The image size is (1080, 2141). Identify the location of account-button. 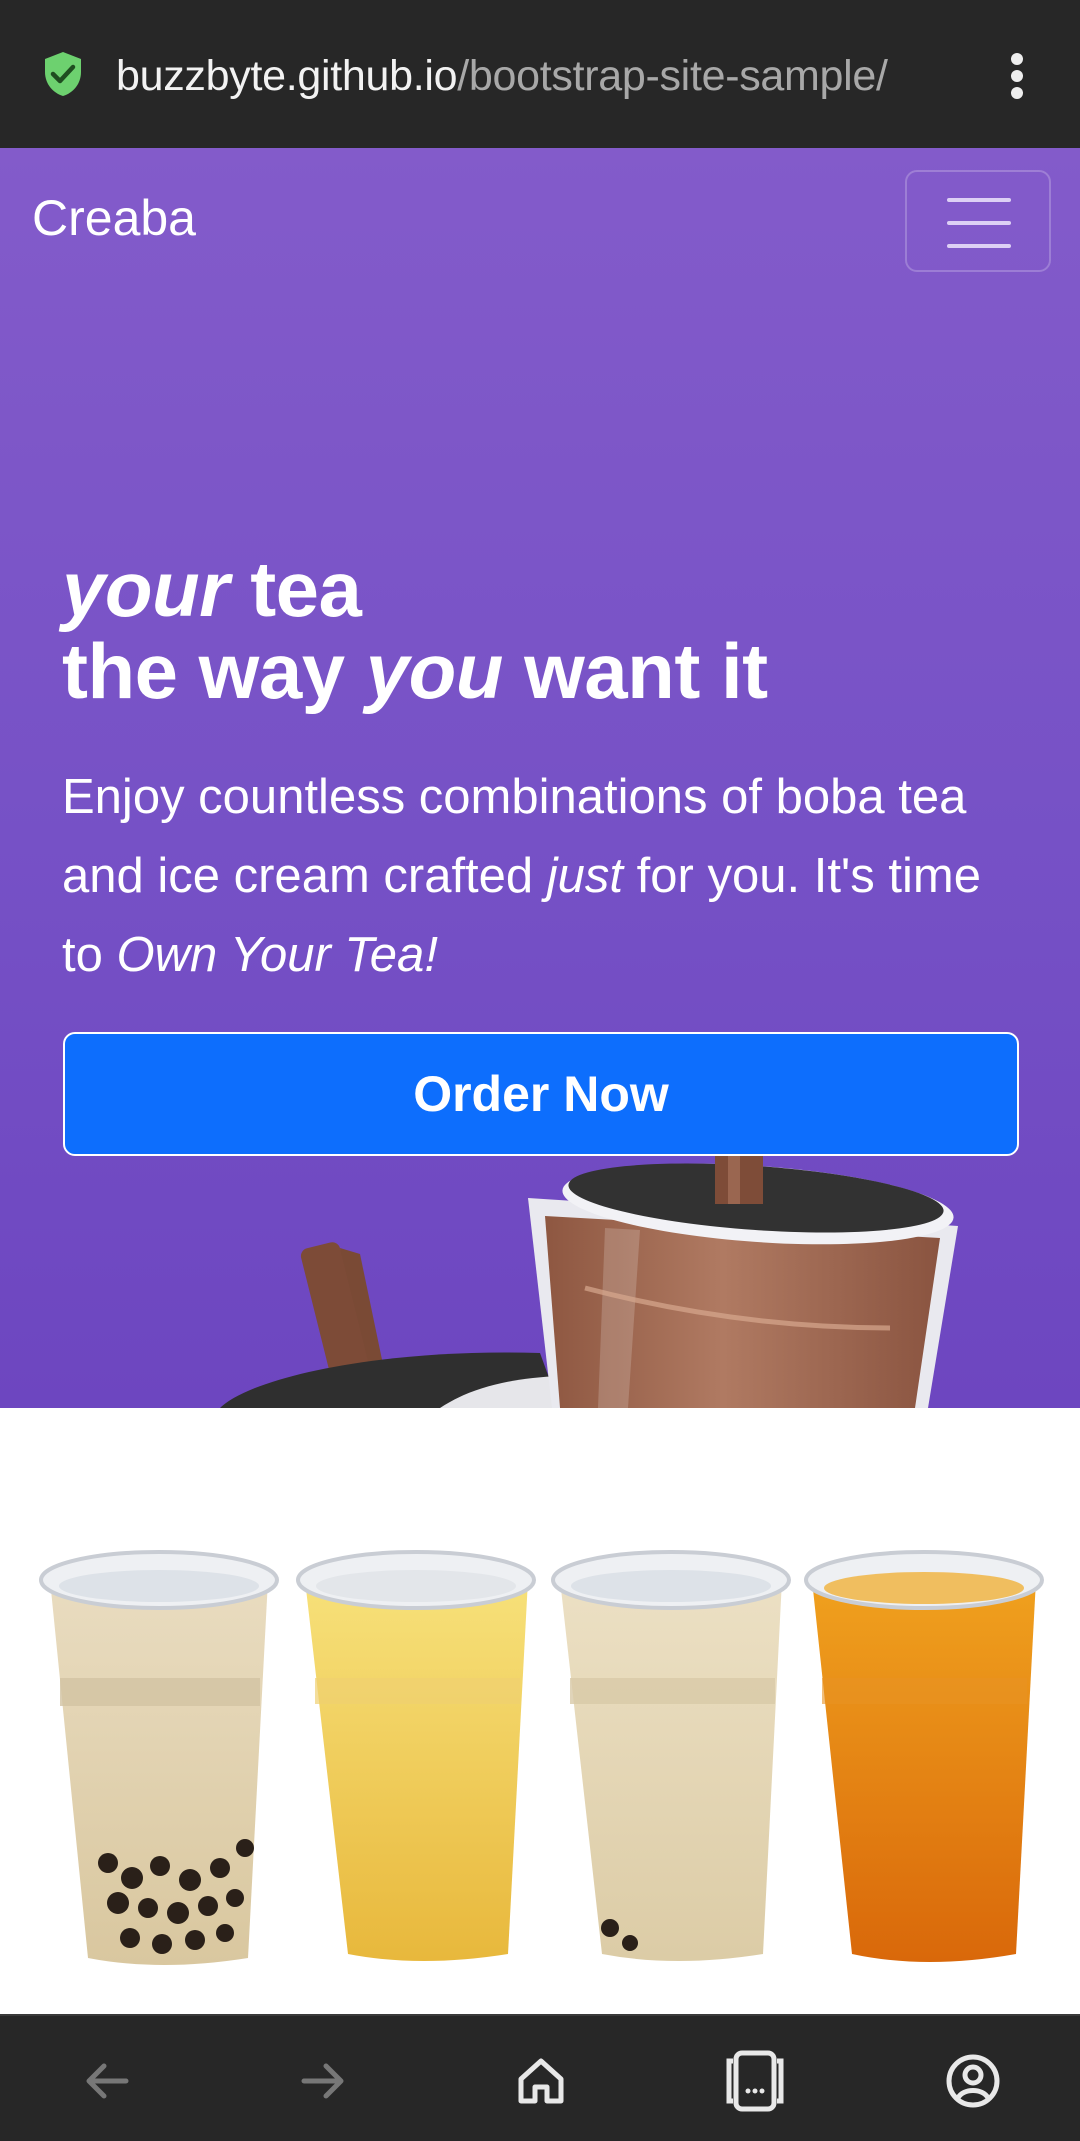
(973, 2081).